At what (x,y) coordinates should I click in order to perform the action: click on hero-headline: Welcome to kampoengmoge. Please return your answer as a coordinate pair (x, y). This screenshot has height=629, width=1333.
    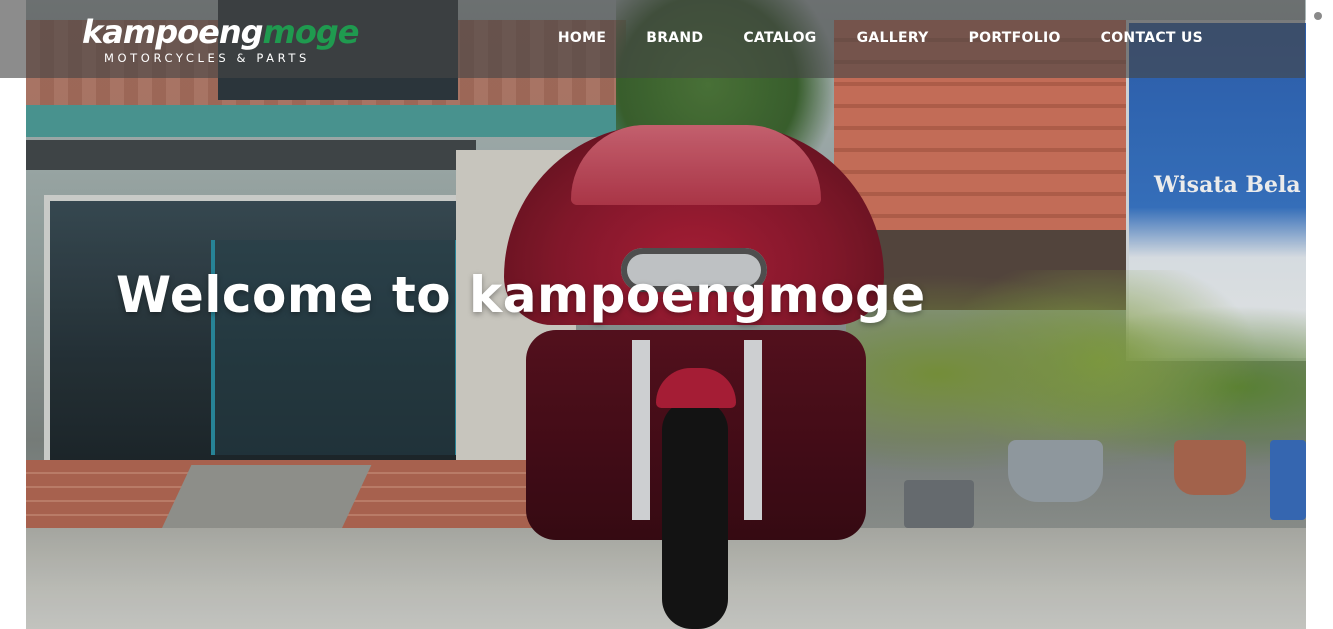
    Looking at the image, I should click on (521, 295).